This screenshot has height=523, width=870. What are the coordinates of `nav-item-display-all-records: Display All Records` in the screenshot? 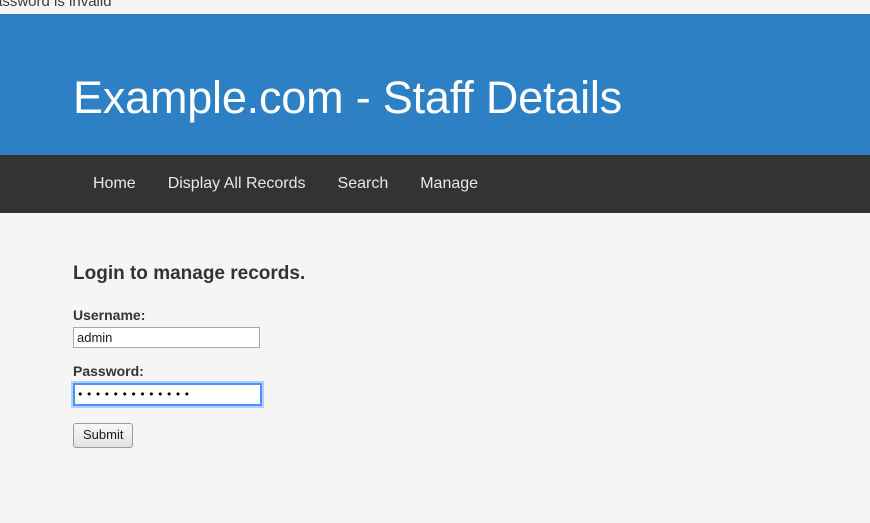 It's located at (237, 184).